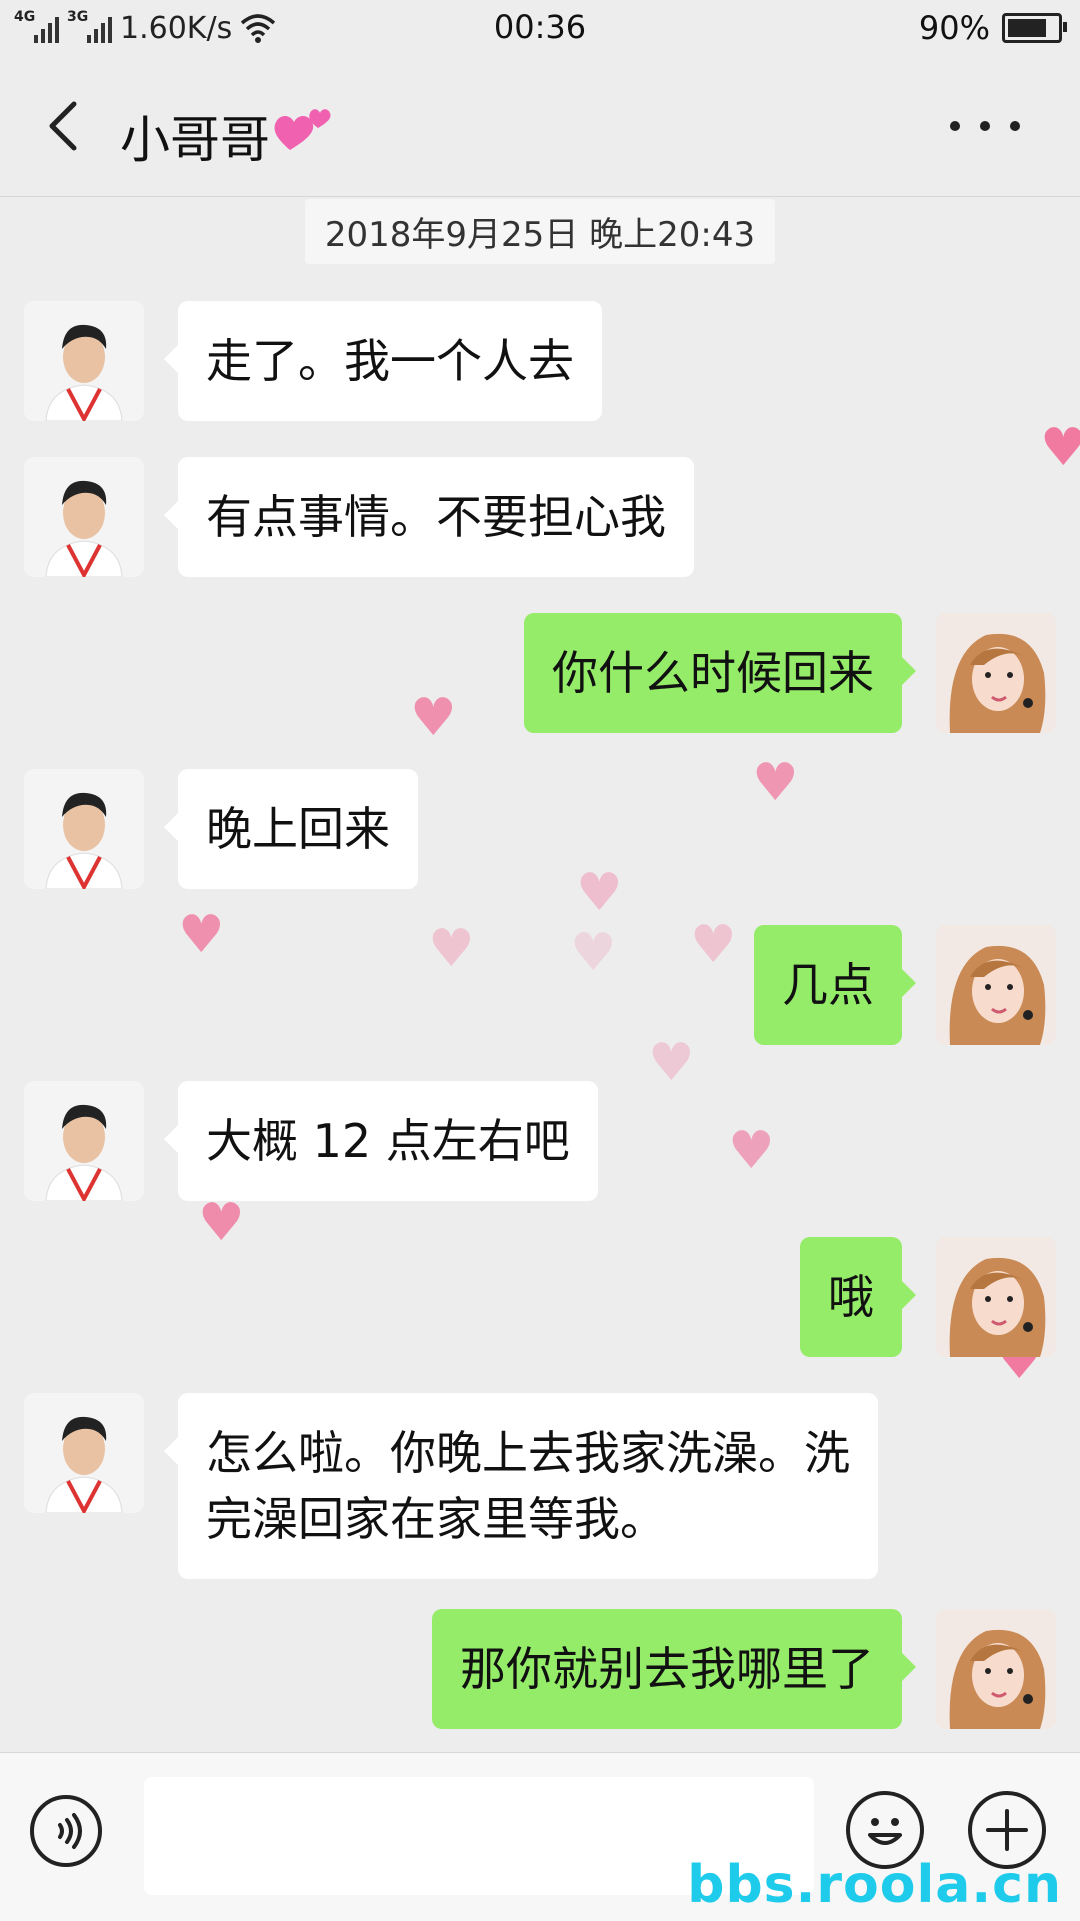 The width and height of the screenshot is (1080, 1921). I want to click on pink-hearts-icon, so click(302, 129).